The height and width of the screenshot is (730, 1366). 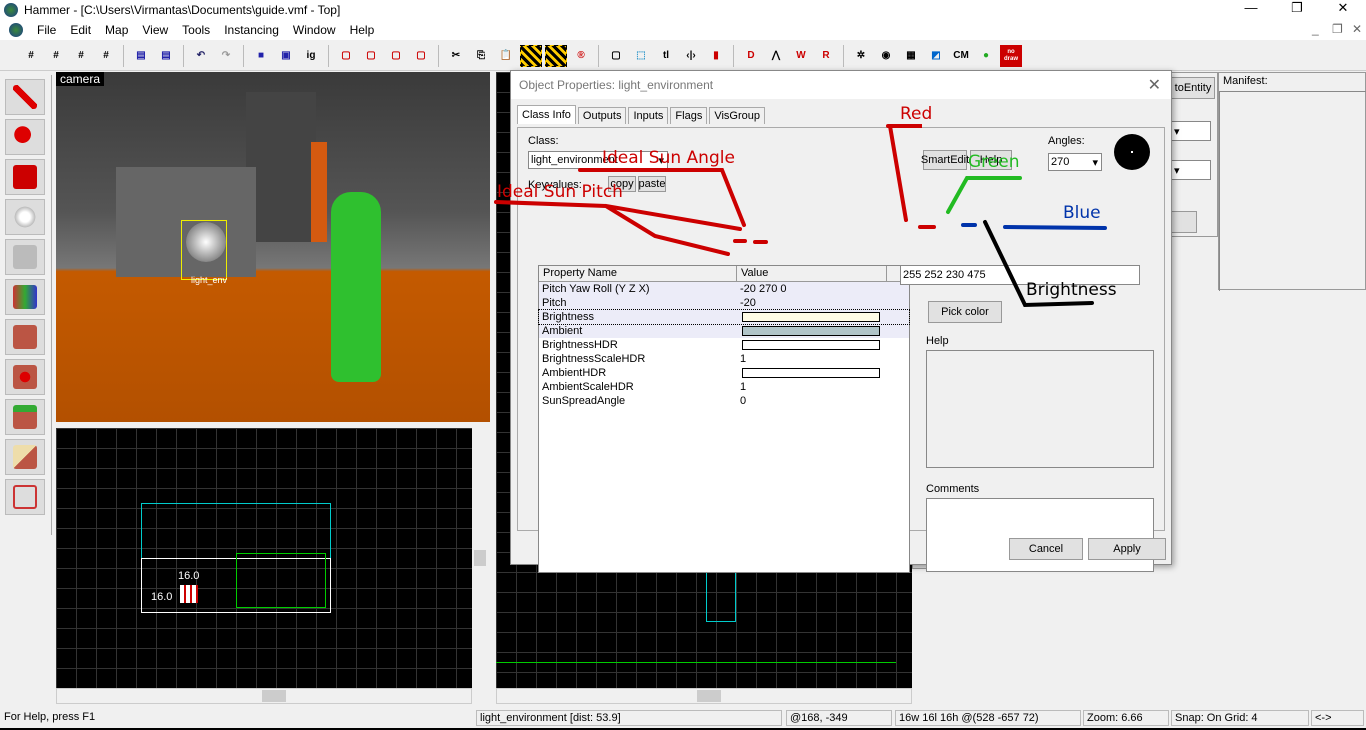 I want to click on select-box-icon: ▢, so click(x=616, y=56).